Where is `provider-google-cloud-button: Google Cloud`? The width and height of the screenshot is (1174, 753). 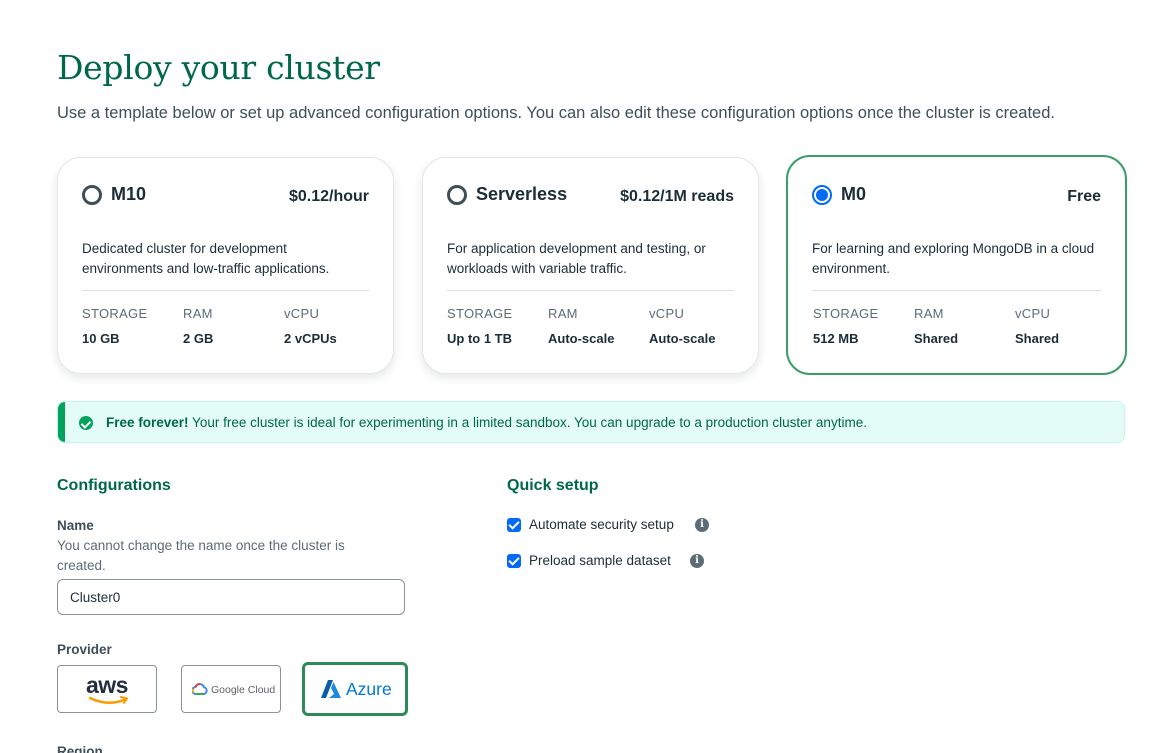 provider-google-cloud-button: Google Cloud is located at coordinates (231, 689).